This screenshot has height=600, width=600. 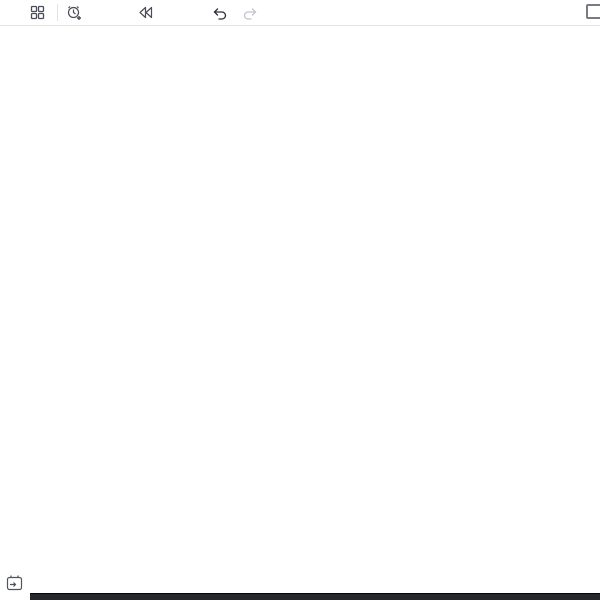 I want to click on calendar-goto-icon, so click(x=14, y=583).